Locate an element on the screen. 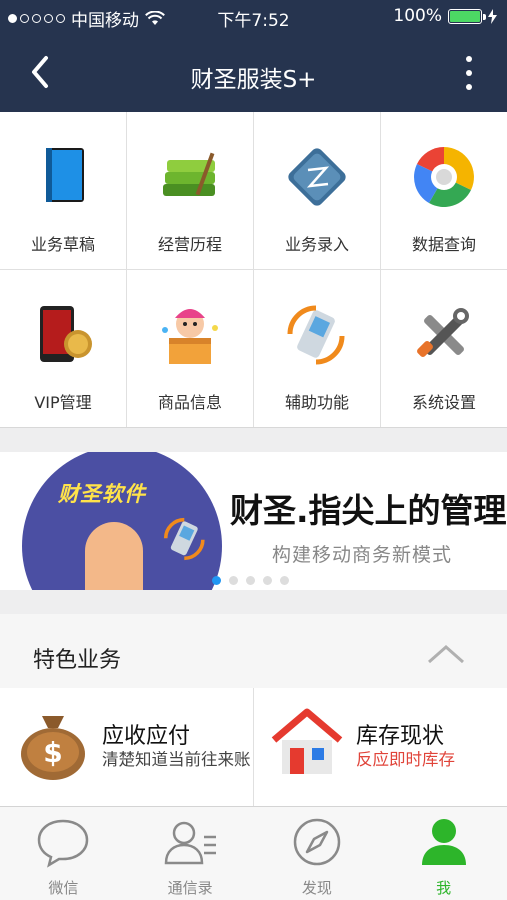 This screenshot has width=507, height=900. compass-icon is located at coordinates (317, 842).